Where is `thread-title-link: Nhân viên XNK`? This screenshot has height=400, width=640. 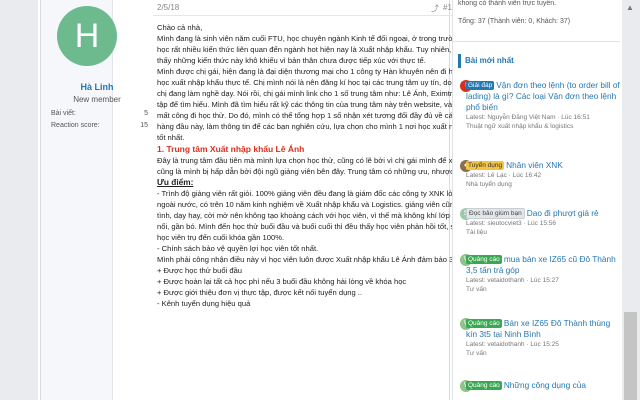
thread-title-link: Nhân viên XNK is located at coordinates (534, 165).